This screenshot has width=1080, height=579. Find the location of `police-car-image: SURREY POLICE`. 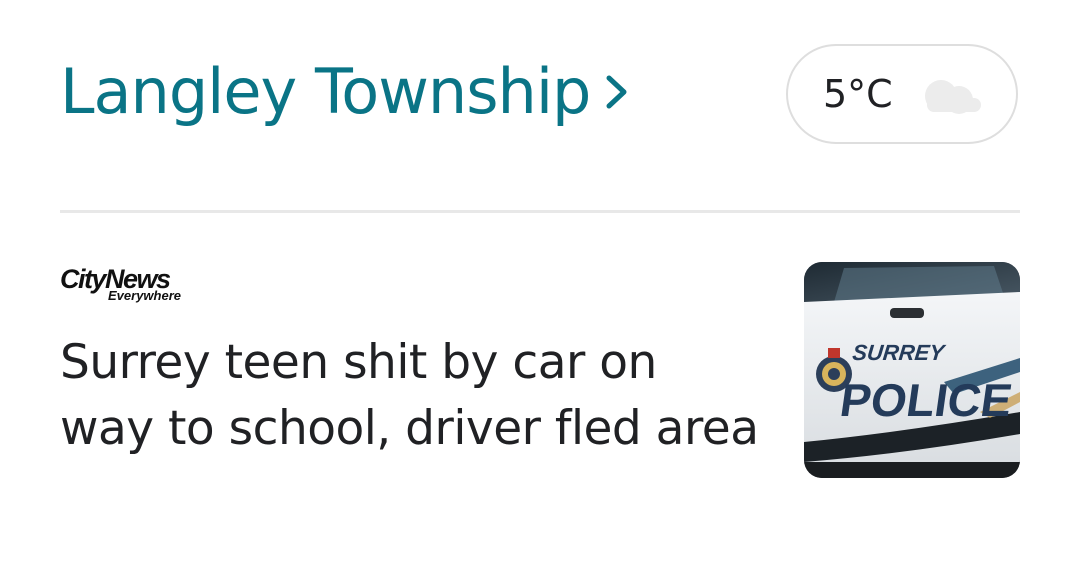

police-car-image: SURREY POLICE is located at coordinates (912, 370).